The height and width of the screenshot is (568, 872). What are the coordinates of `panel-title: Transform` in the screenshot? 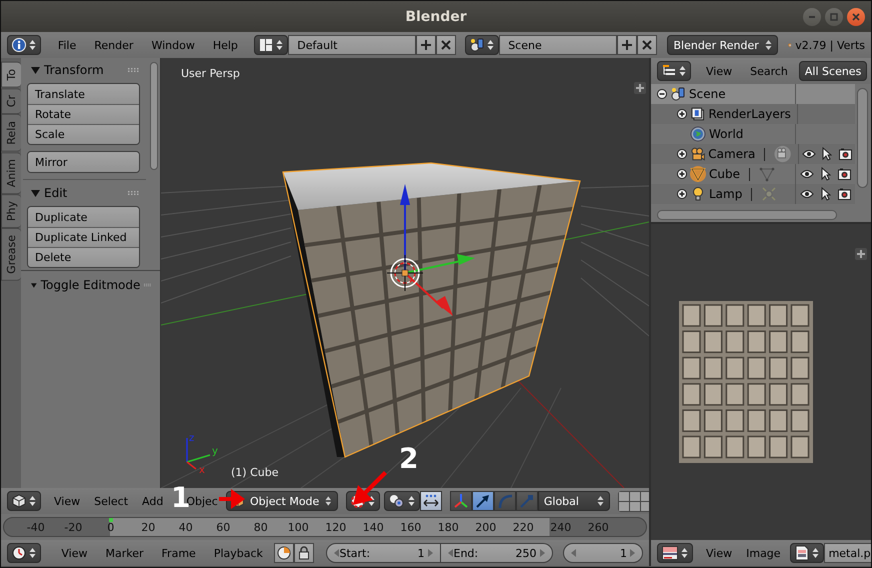 It's located at (84, 70).